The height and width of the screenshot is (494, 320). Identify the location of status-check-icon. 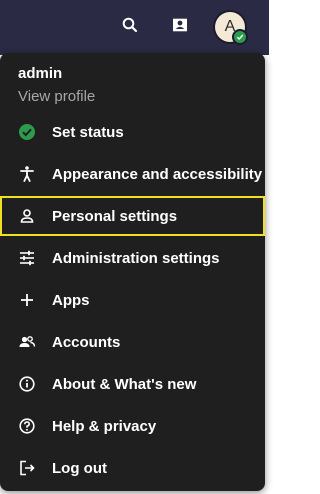
(27, 132).